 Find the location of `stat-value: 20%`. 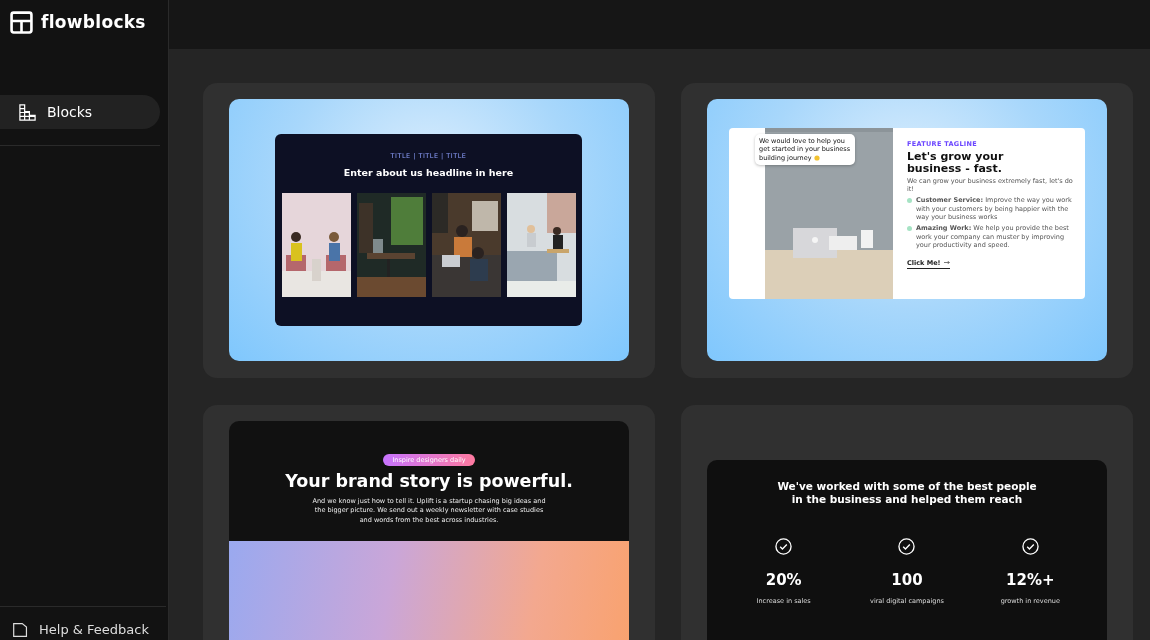

stat-value: 20% is located at coordinates (783, 580).